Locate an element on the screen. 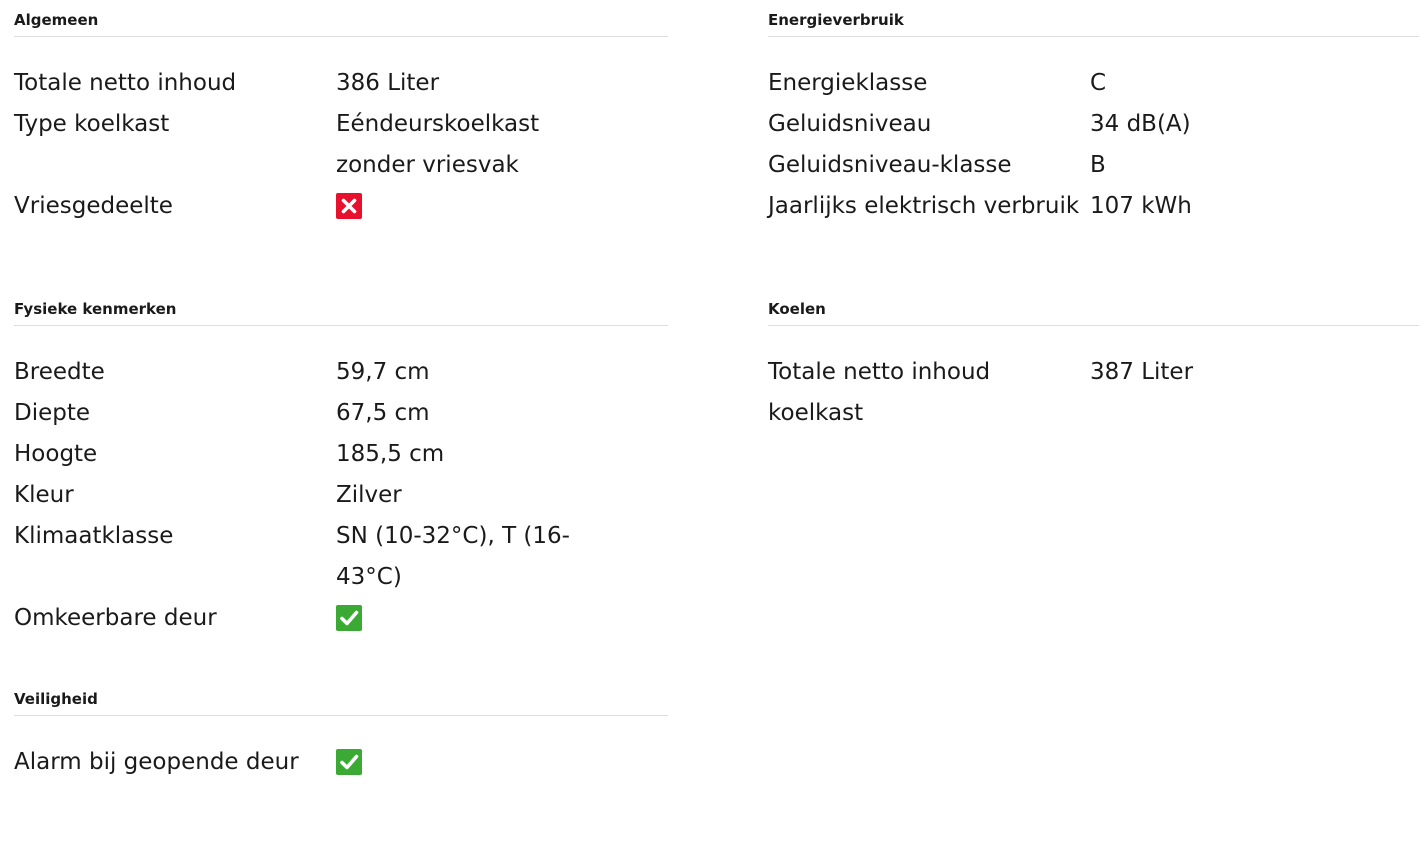 The image size is (1419, 854). spec-label: Klimaatklasse is located at coordinates (94, 536).